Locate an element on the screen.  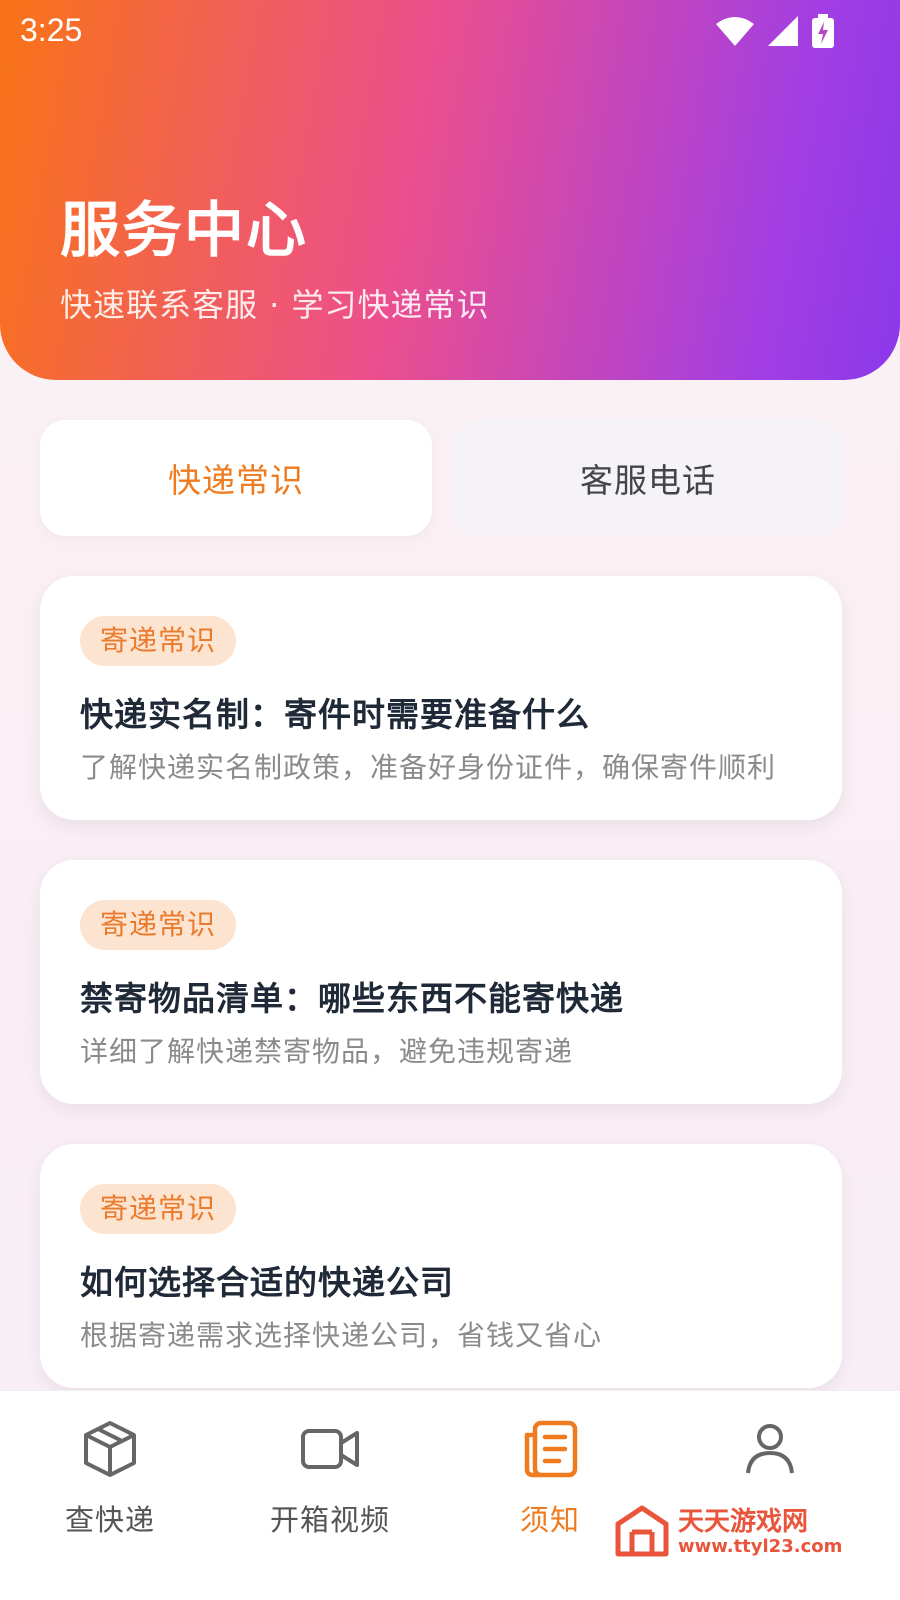
tab-express-knowledge: 快递常识 is located at coordinates (236, 478).